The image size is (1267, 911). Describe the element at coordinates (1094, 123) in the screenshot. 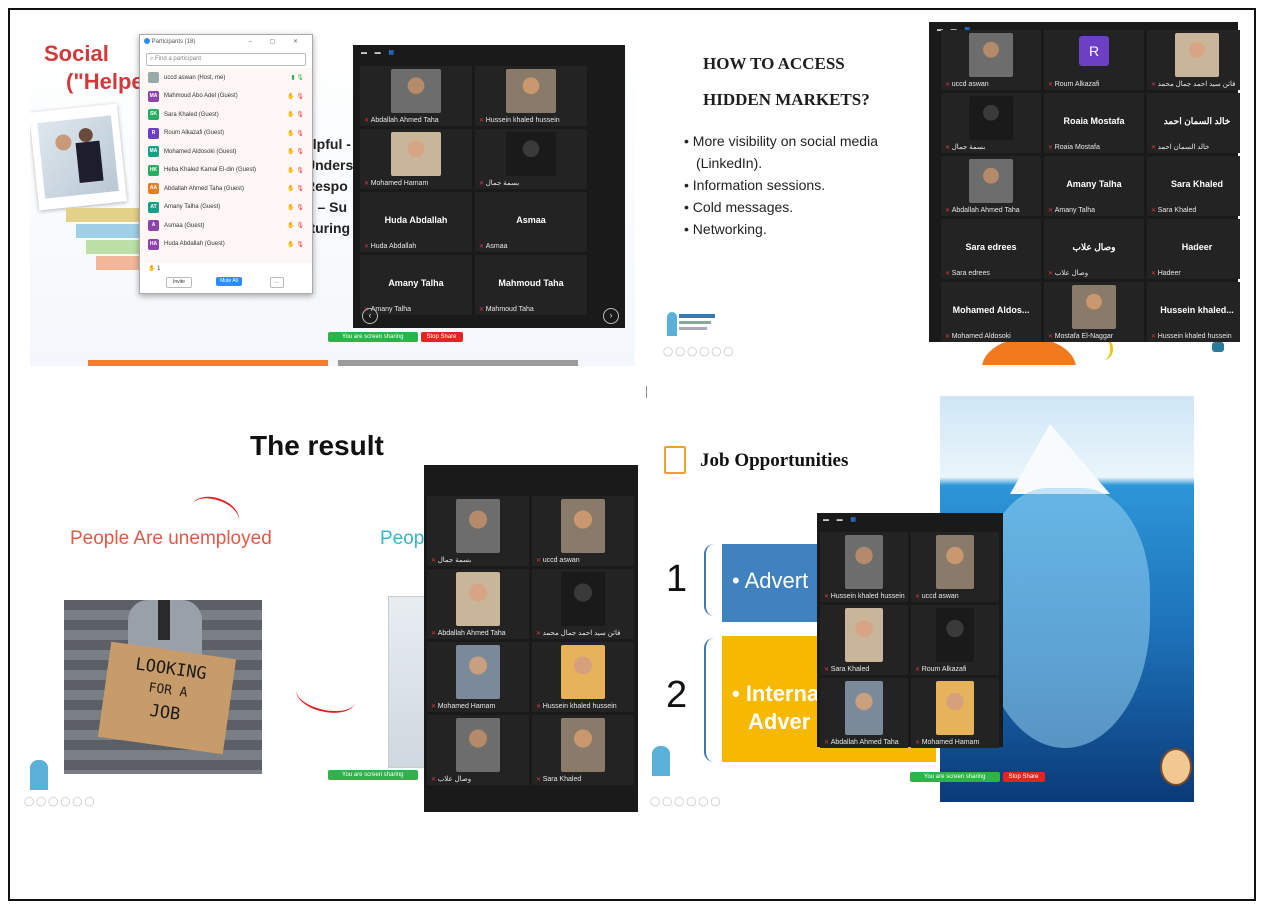

I see `video-tile: Roaia Mostafa Roaia Mostafa` at that location.